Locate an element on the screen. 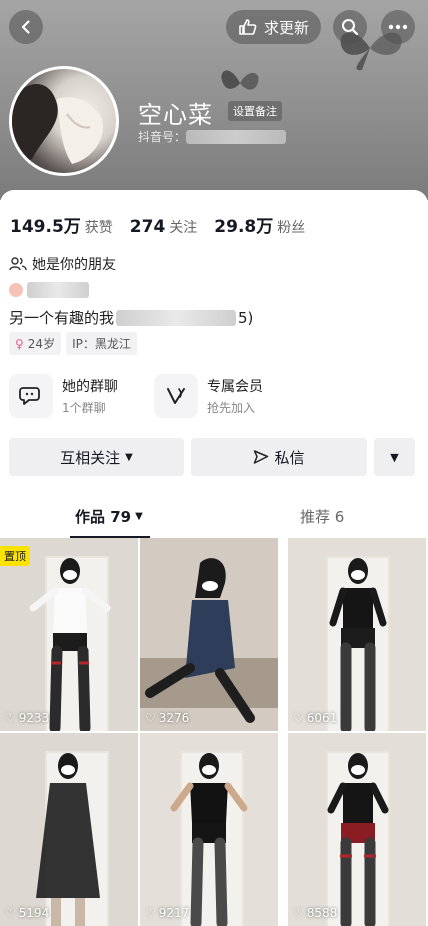 The height and width of the screenshot is (926, 428). ip-tag: IP：黑龙江 is located at coordinates (101, 343).